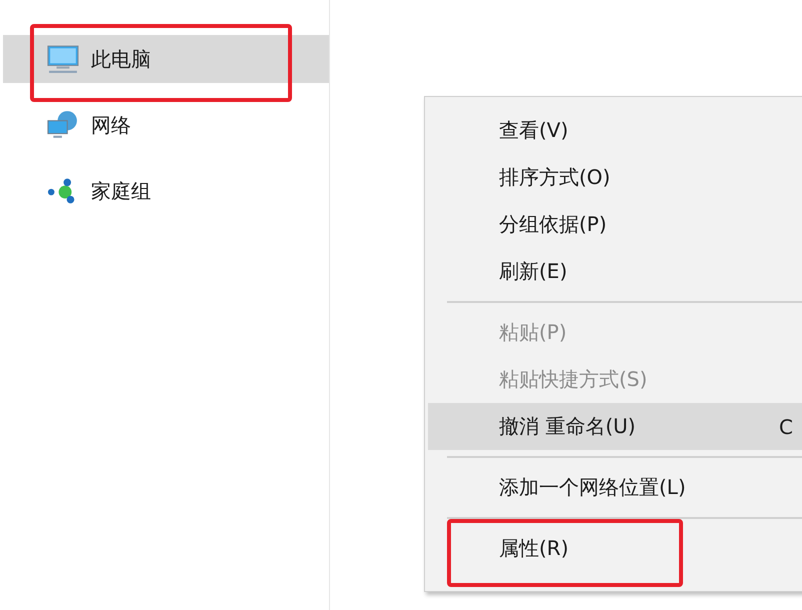  Describe the element at coordinates (615, 224) in the screenshot. I see `menu-item: 分组依据(P)` at that location.